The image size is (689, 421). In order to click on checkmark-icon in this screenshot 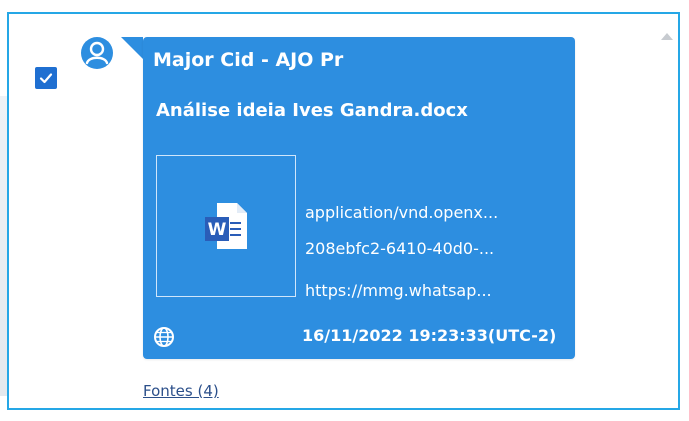, I will do `click(46, 78)`.